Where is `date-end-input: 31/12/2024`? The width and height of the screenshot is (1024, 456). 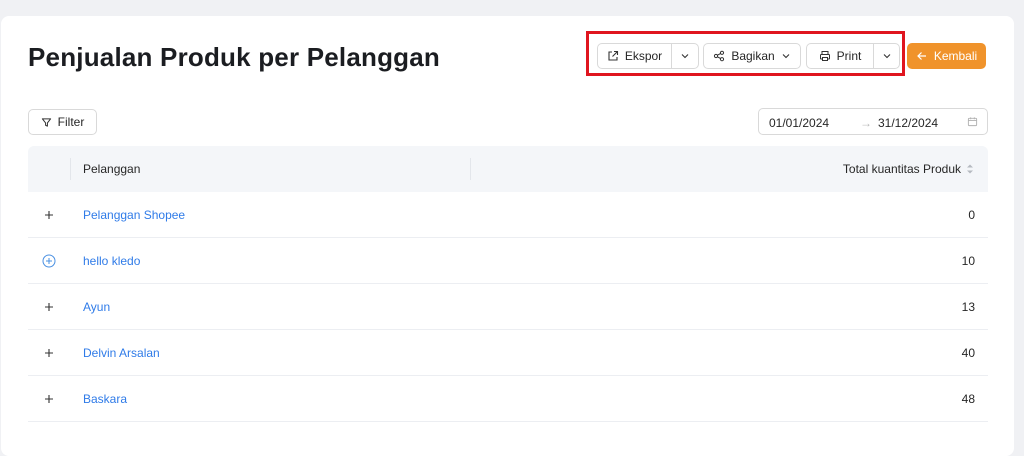 date-end-input: 31/12/2024 is located at coordinates (908, 123).